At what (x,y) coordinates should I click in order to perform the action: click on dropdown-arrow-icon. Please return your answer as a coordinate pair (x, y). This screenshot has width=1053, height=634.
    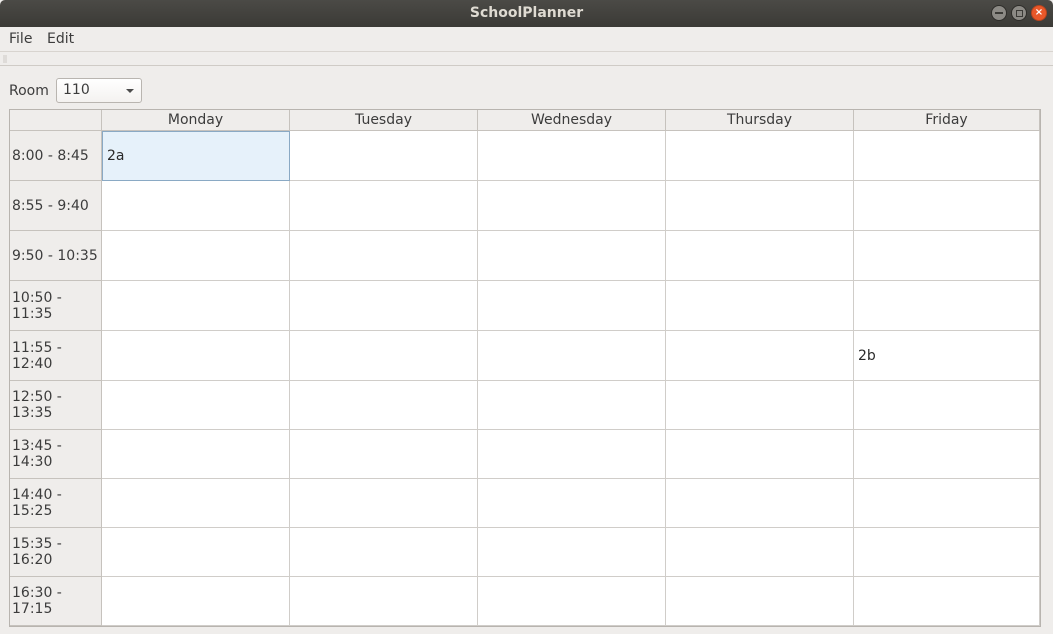
    Looking at the image, I should click on (130, 91).